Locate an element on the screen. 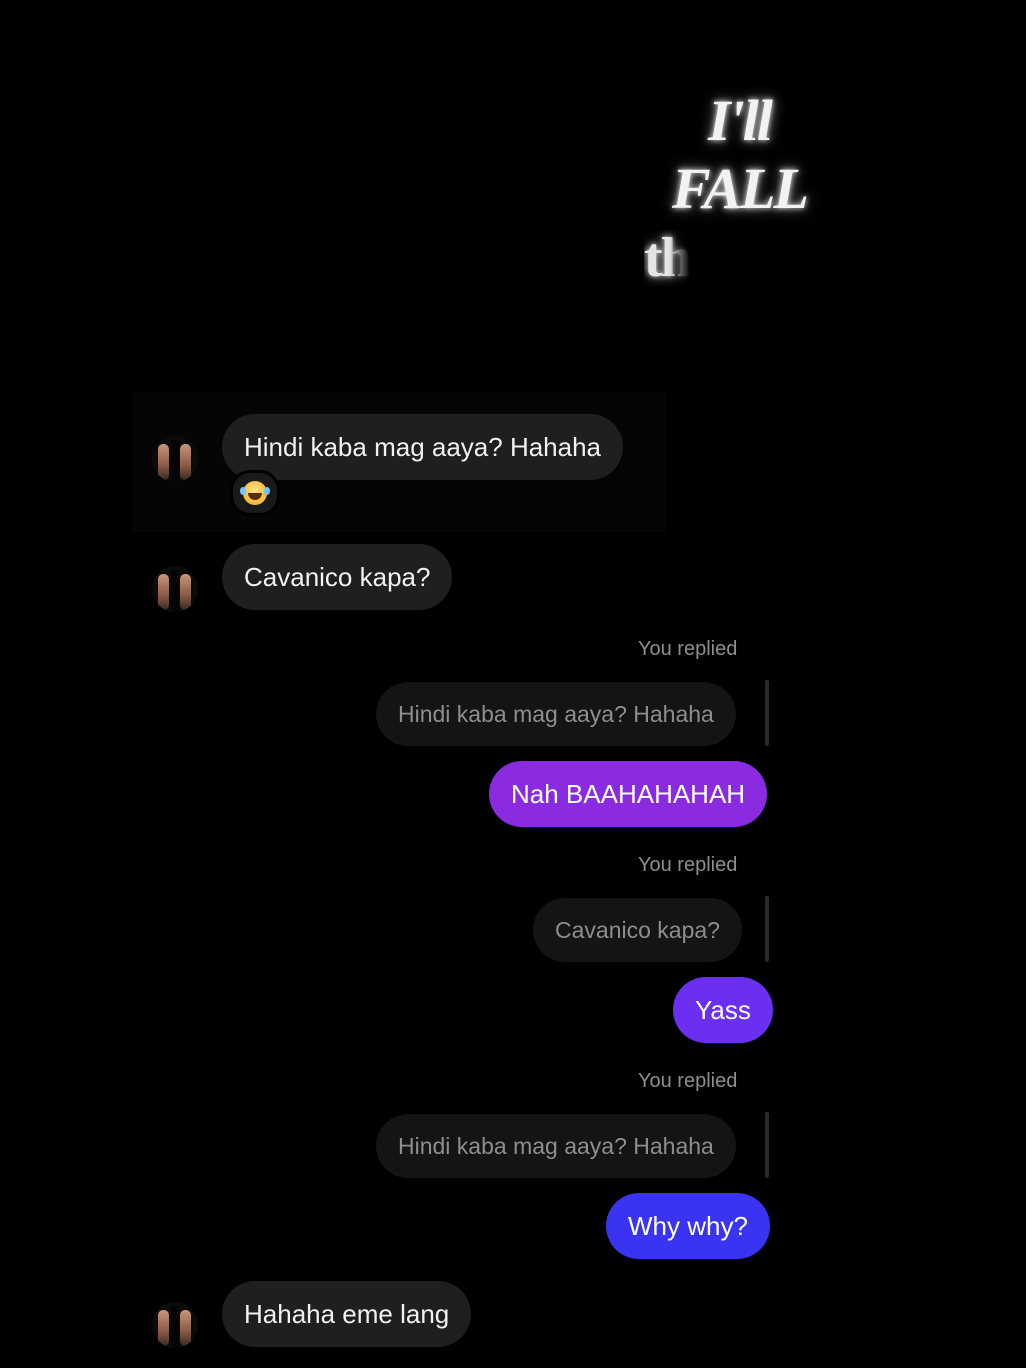 Image resolution: width=1026 pixels, height=1368 pixels. message-text: Cavanico kapa? is located at coordinates (337, 576).